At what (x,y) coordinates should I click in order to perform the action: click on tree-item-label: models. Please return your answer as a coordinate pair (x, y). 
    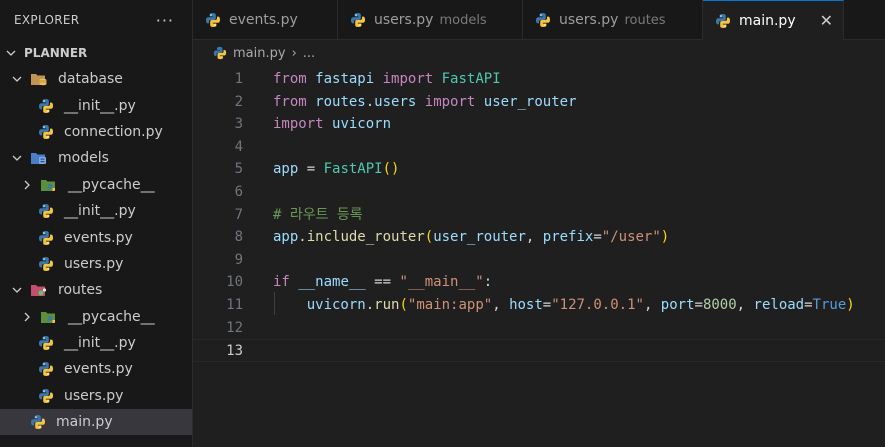
    Looking at the image, I should click on (83, 158).